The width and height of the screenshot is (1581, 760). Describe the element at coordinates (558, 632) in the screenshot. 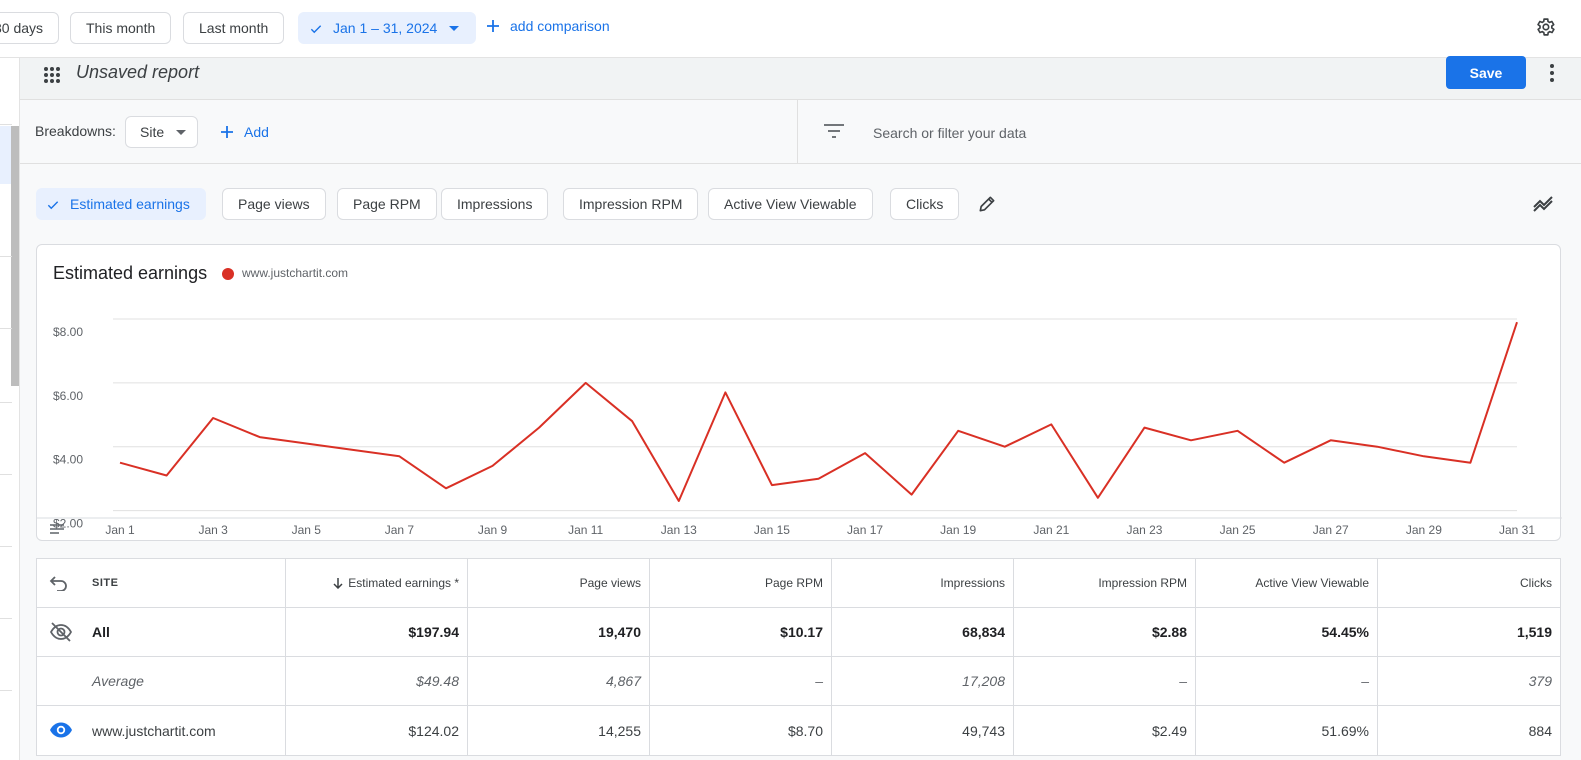

I see `cell-page-views: 19,470` at that location.